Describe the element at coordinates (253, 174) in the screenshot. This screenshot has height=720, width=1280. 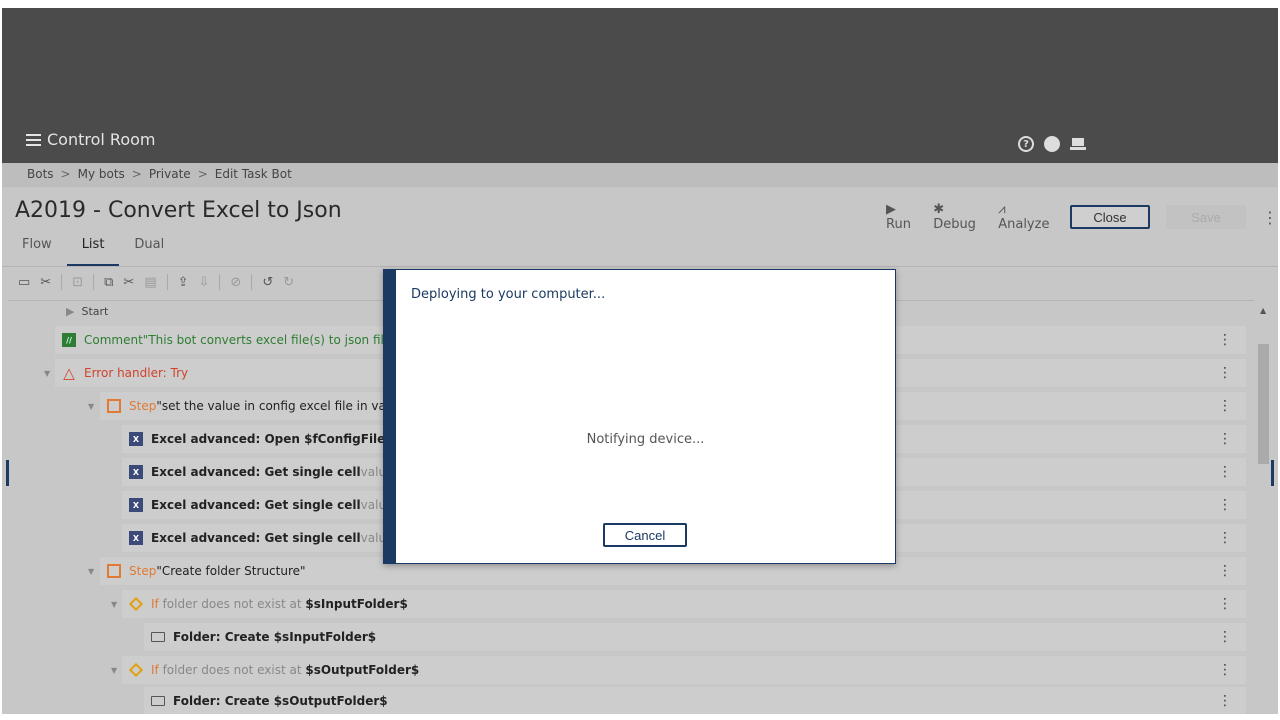
I see `breadcrumb-edit-task-bot: Edit Task Bot` at that location.